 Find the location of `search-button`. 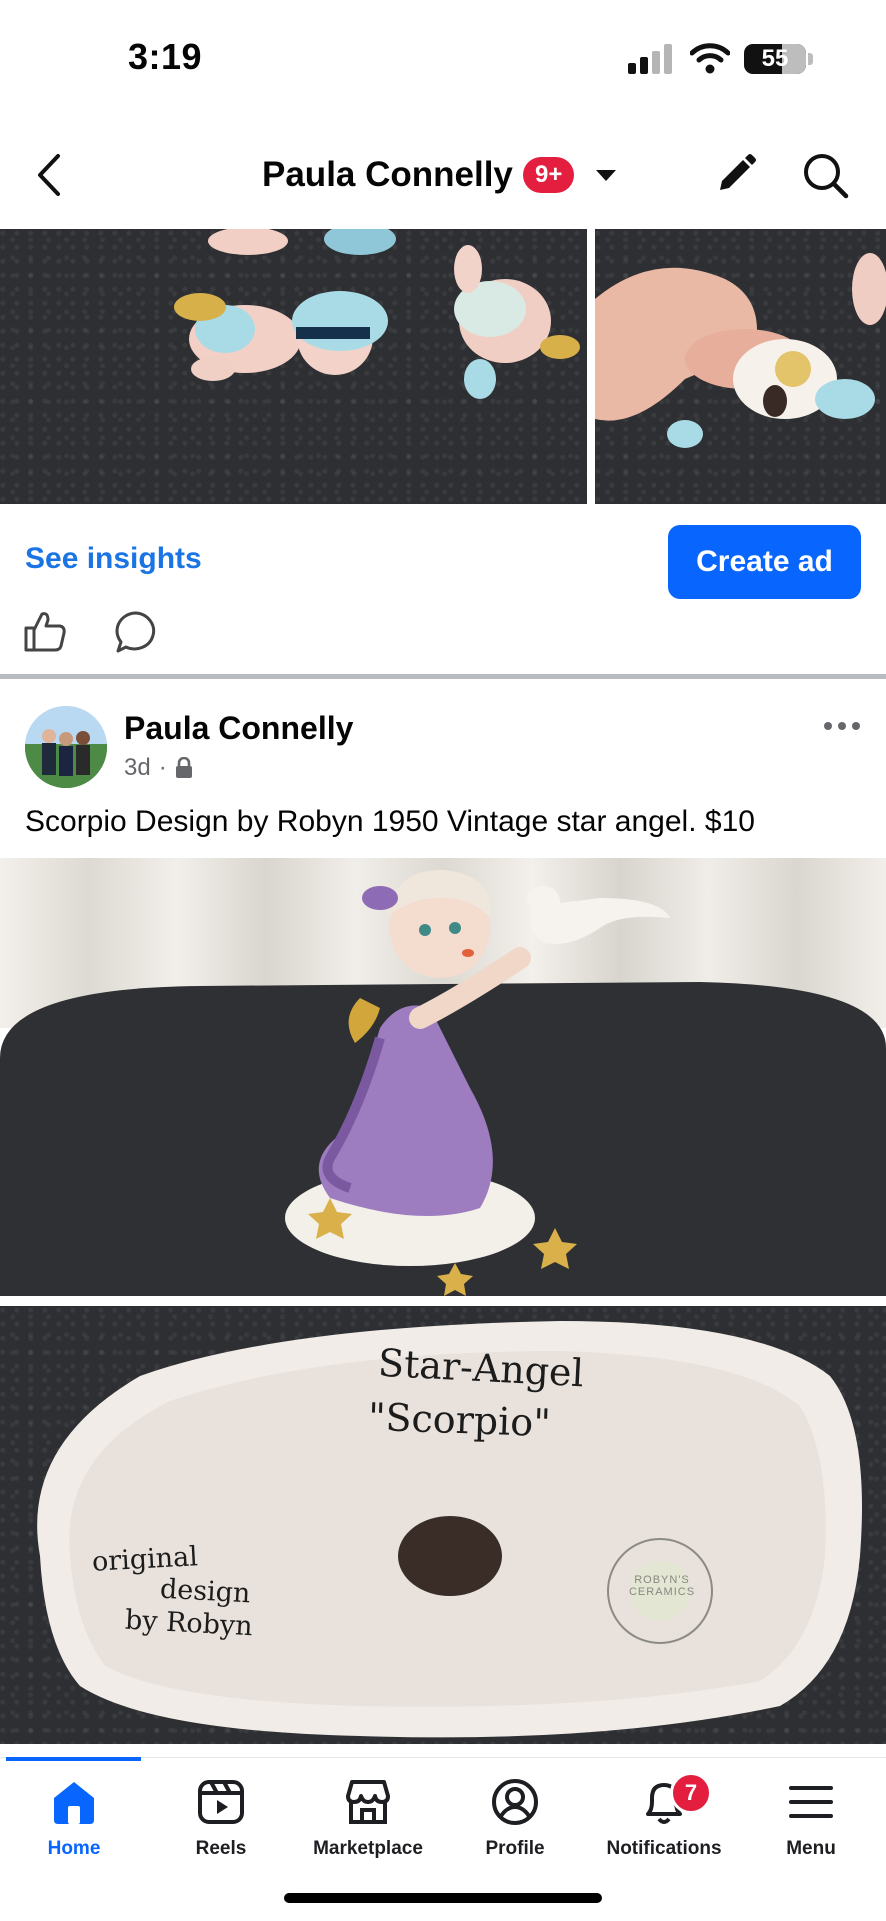

search-button is located at coordinates (825, 175).